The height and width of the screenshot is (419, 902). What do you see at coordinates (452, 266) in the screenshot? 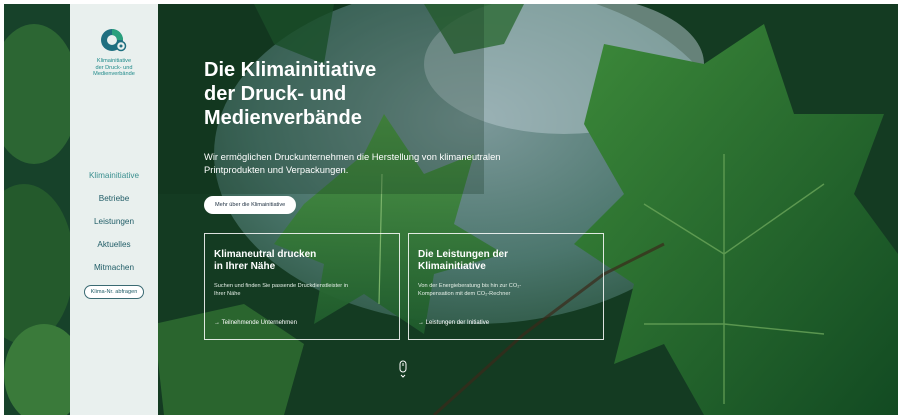
I see `card-title-line: Klimainitiative` at bounding box center [452, 266].